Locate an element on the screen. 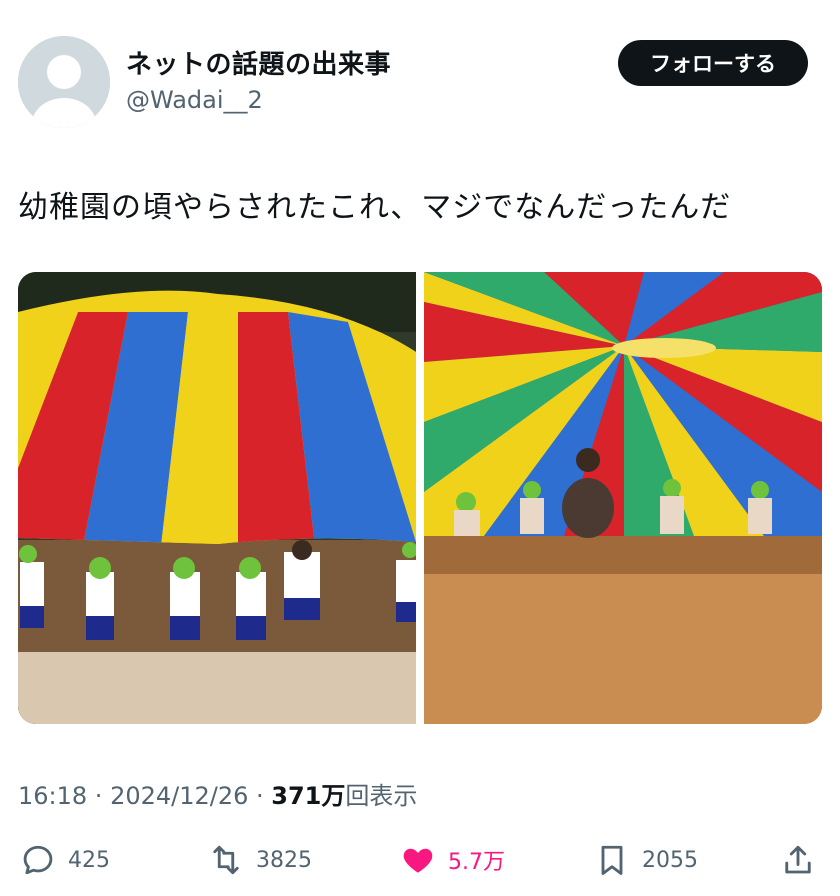 The width and height of the screenshot is (840, 896). retweet-button: 3825 is located at coordinates (260, 860).